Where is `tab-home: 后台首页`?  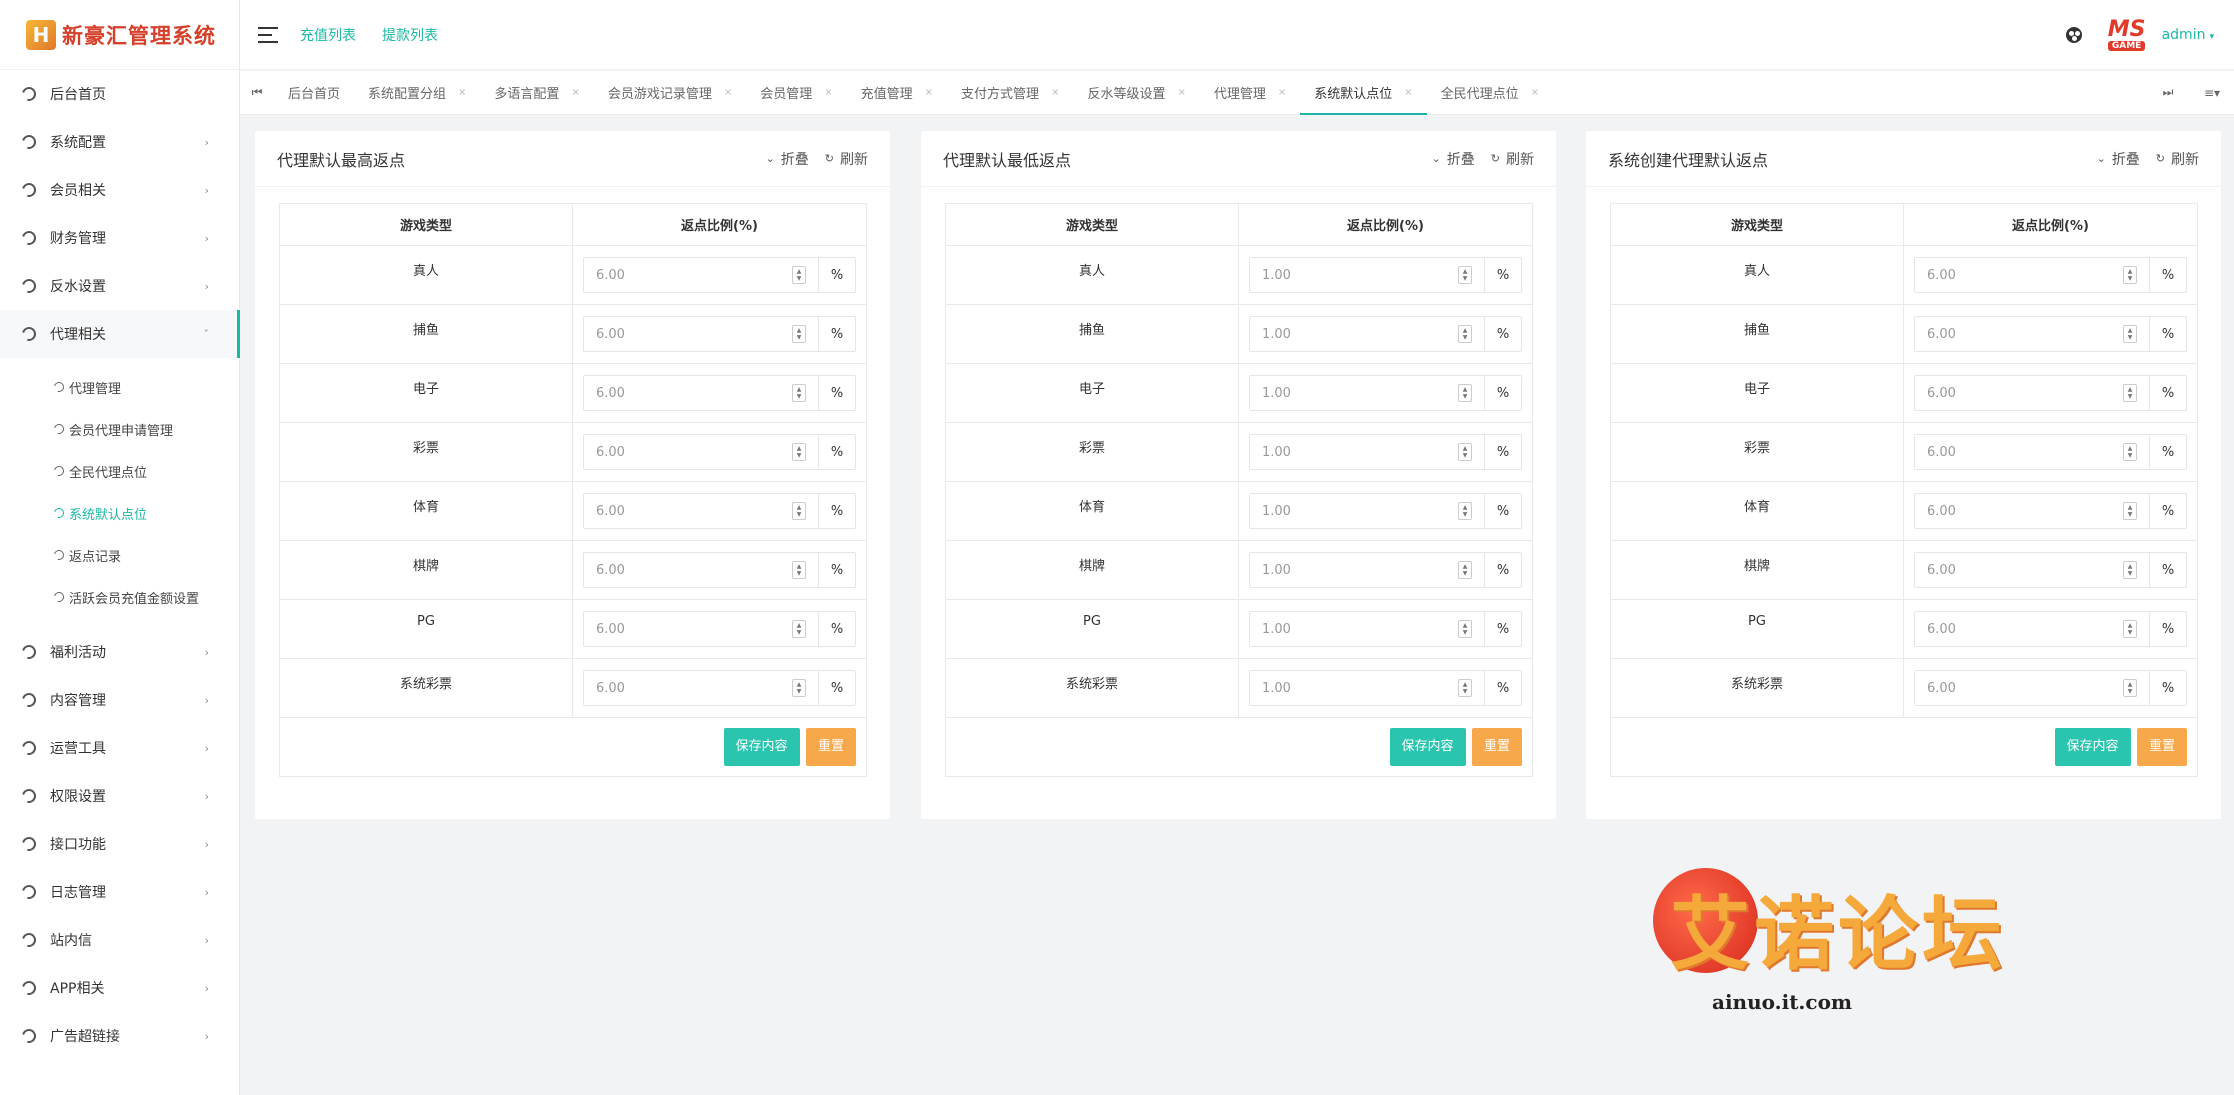
tab-home: 后台首页 is located at coordinates (314, 92).